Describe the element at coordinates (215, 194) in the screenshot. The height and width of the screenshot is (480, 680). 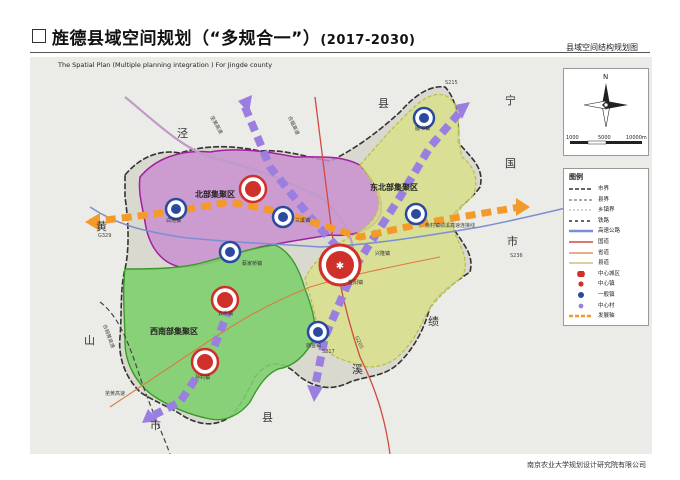
I see `zone-label-north: 北部集聚区` at that location.